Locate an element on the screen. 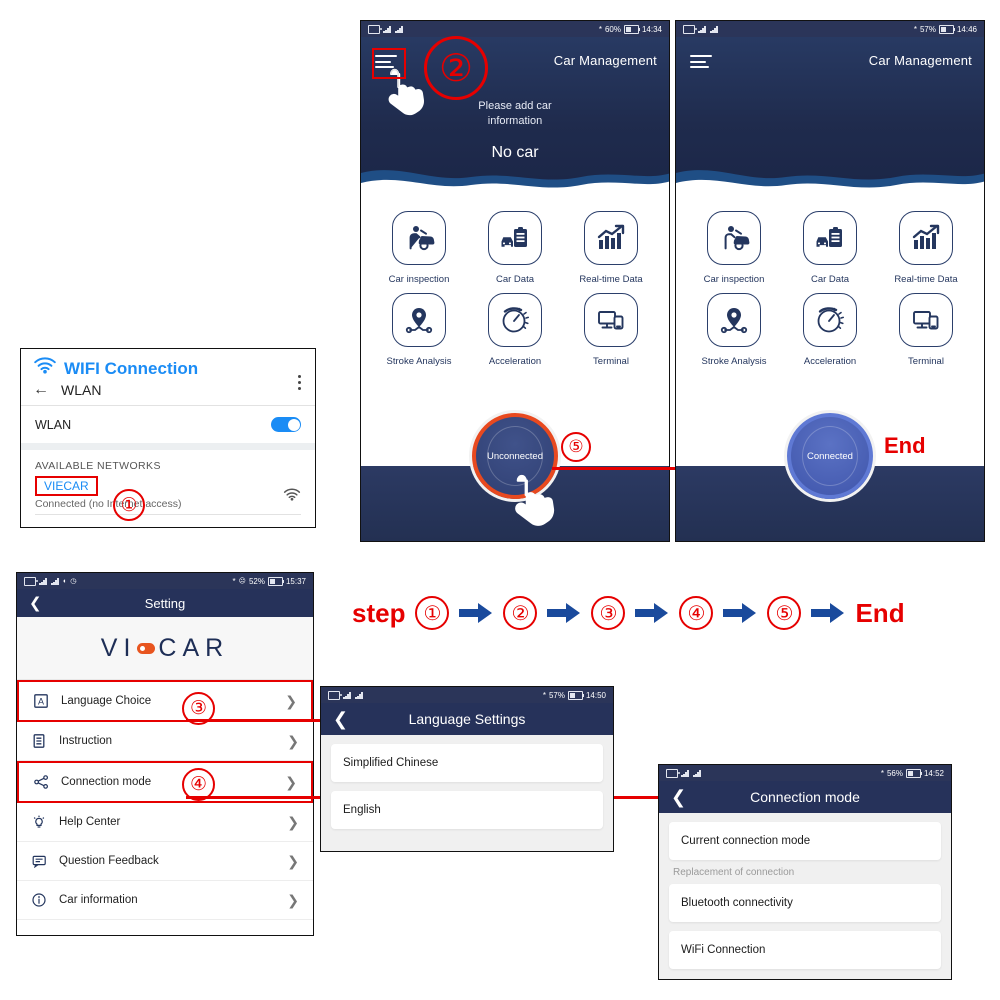 This screenshot has height=1000, width=1000. connect-status-label: Connected is located at coordinates (830, 456).